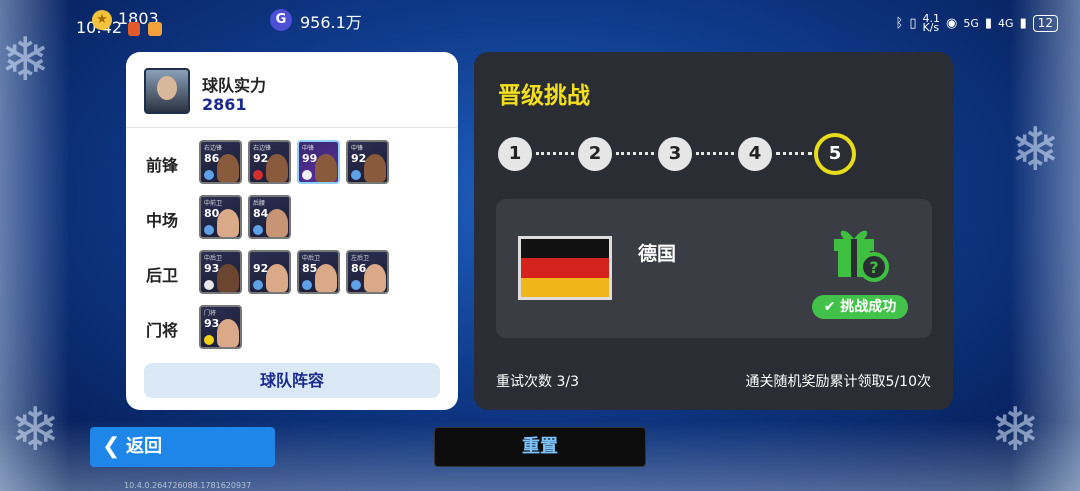 The image size is (1080, 491). Describe the element at coordinates (515, 154) in the screenshot. I see `step-1: 1` at that location.